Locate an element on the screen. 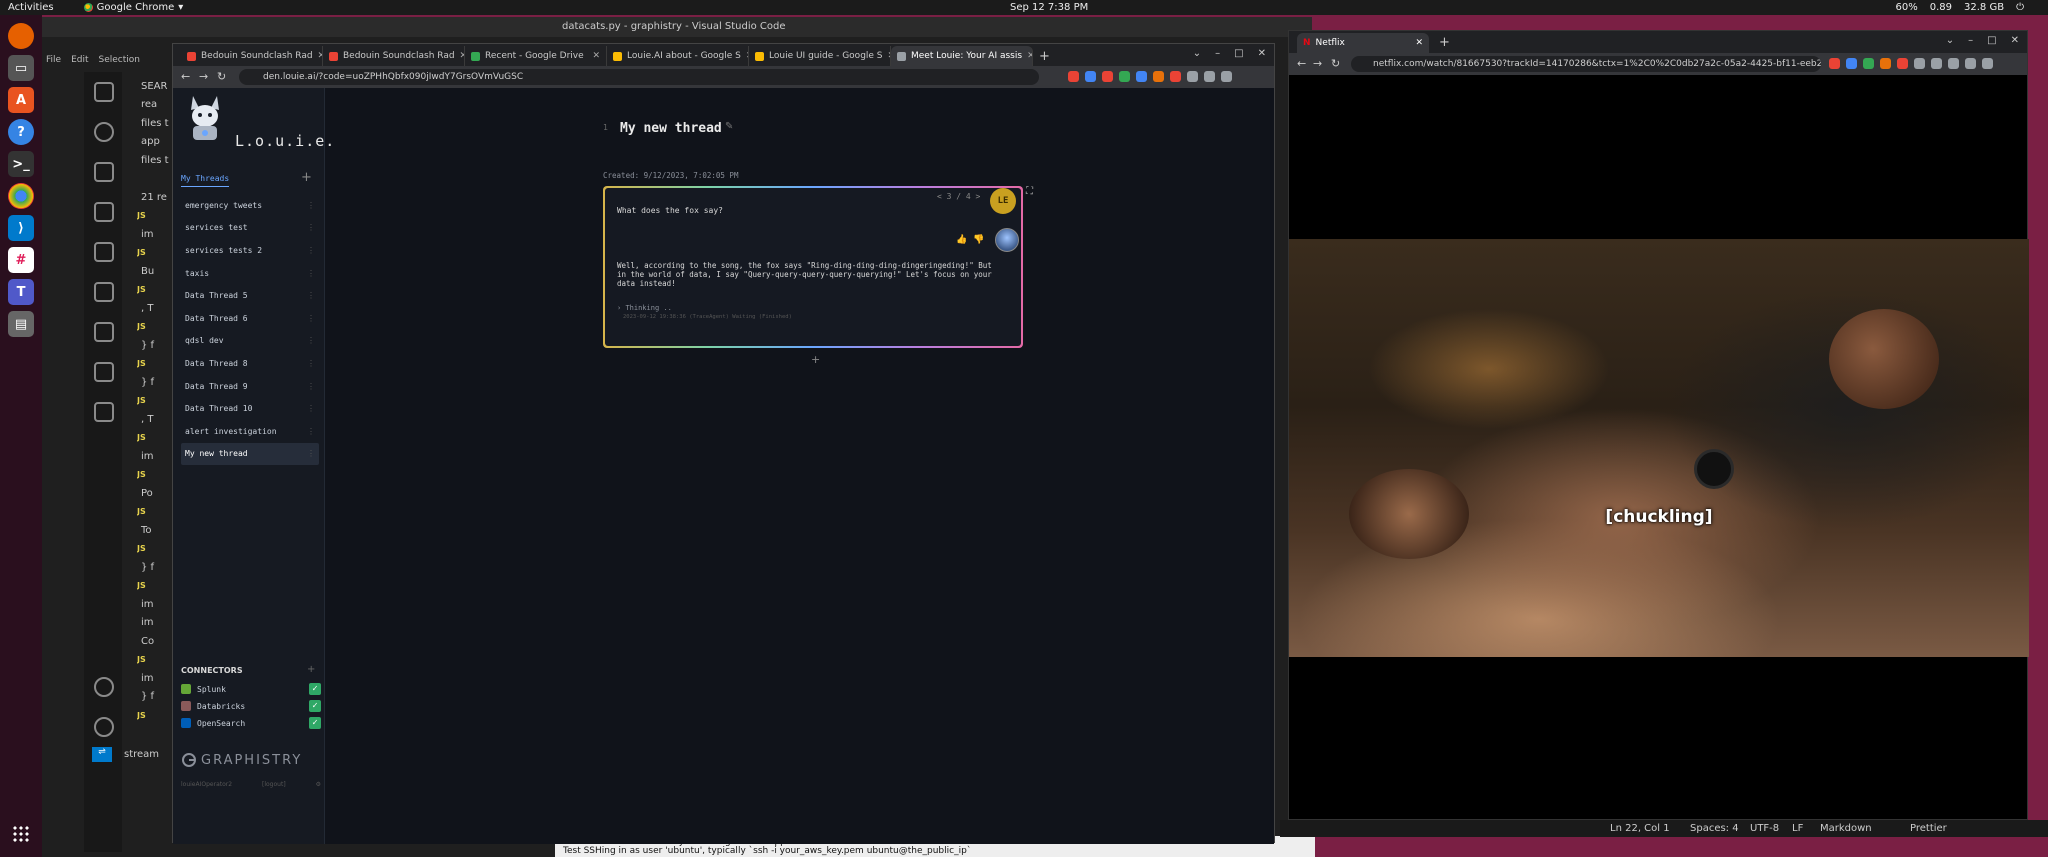 The image size is (2048, 857). database-icon is located at coordinates (104, 412).